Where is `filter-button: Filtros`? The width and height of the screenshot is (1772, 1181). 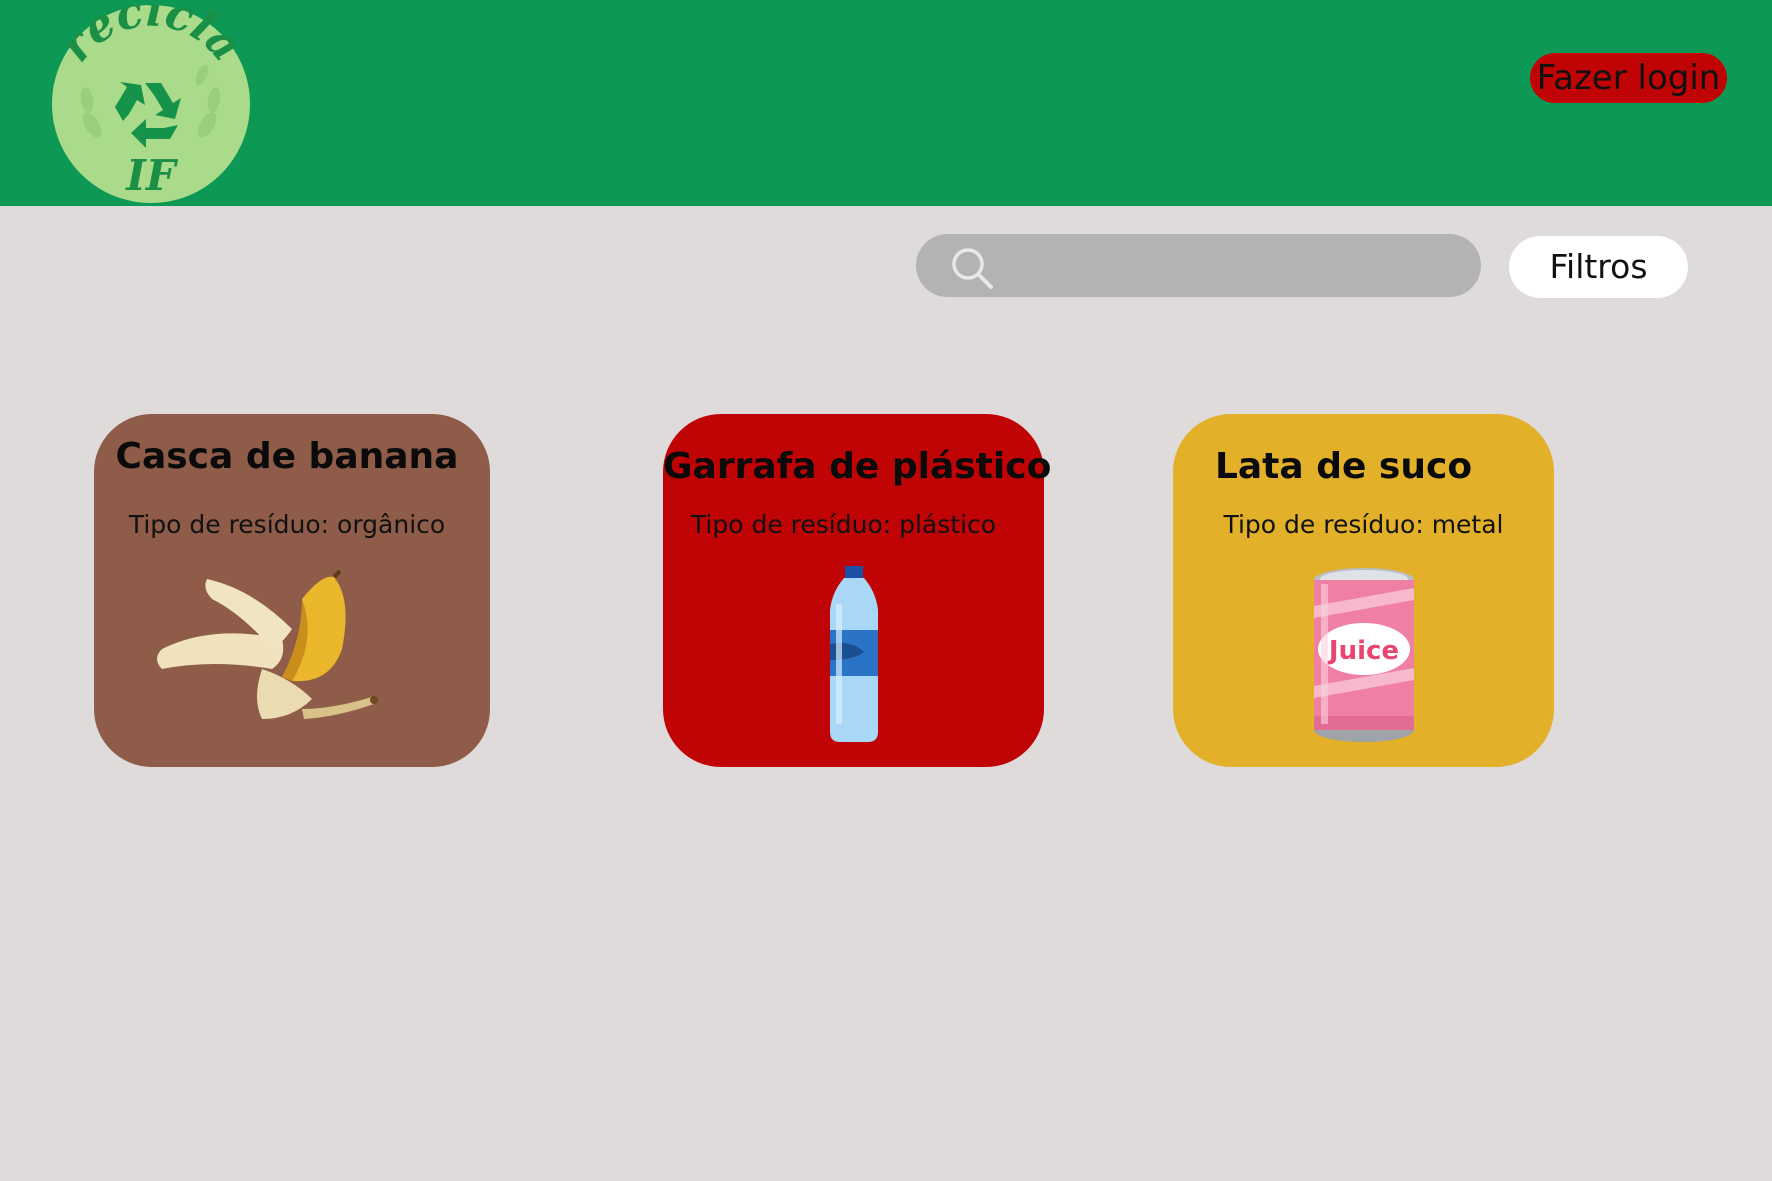 filter-button: Filtros is located at coordinates (1598, 267).